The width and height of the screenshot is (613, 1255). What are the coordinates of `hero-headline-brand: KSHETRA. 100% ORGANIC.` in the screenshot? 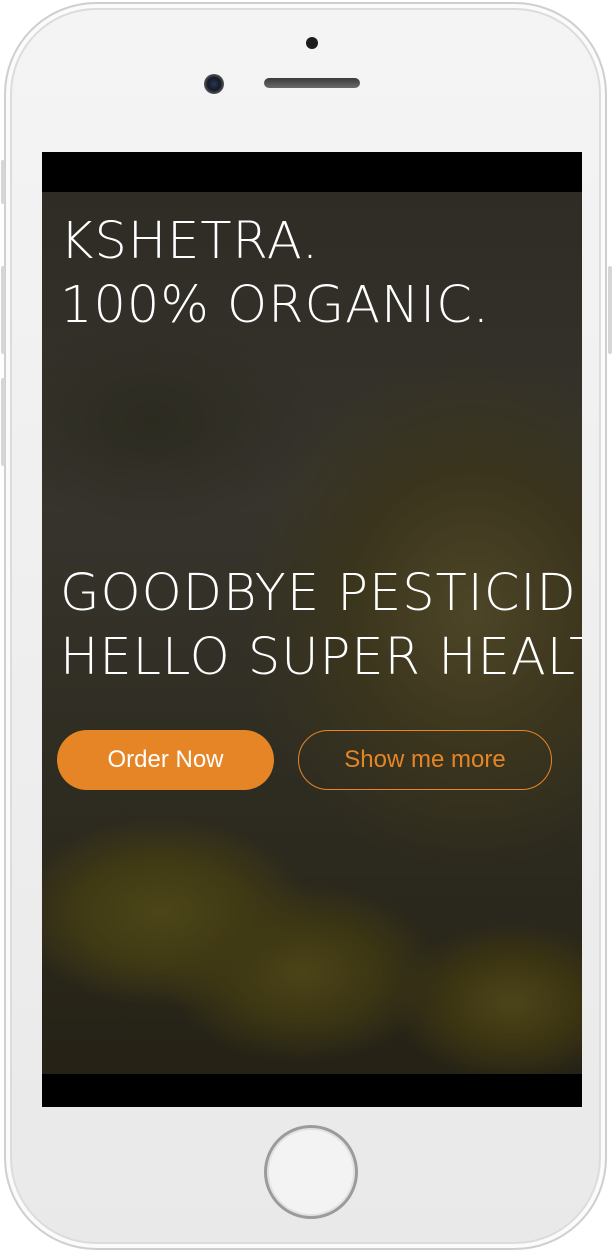 It's located at (275, 273).